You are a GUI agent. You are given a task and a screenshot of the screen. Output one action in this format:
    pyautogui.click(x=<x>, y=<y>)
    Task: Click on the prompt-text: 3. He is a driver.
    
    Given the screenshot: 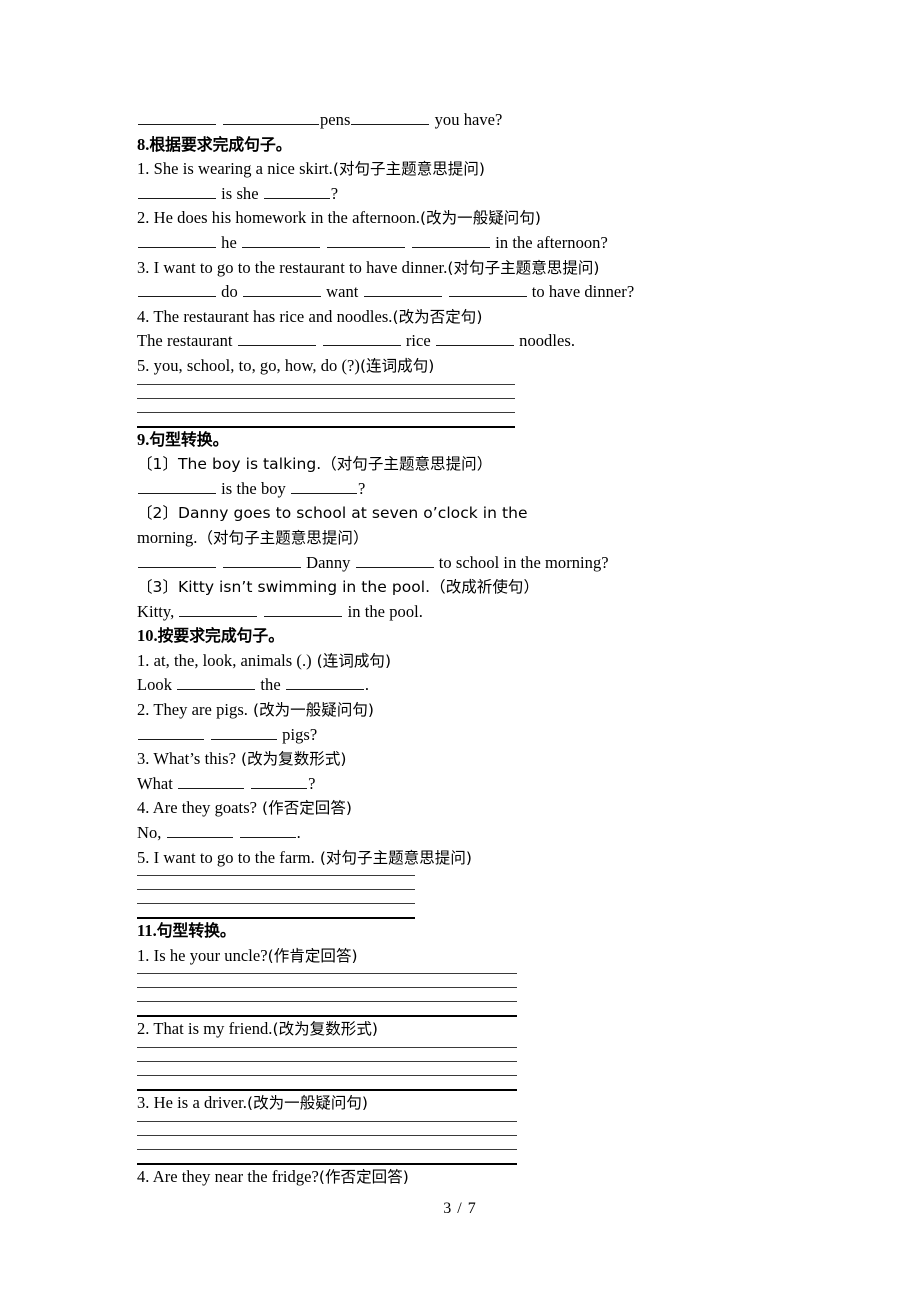 What is the action you would take?
    pyautogui.click(x=192, y=1102)
    